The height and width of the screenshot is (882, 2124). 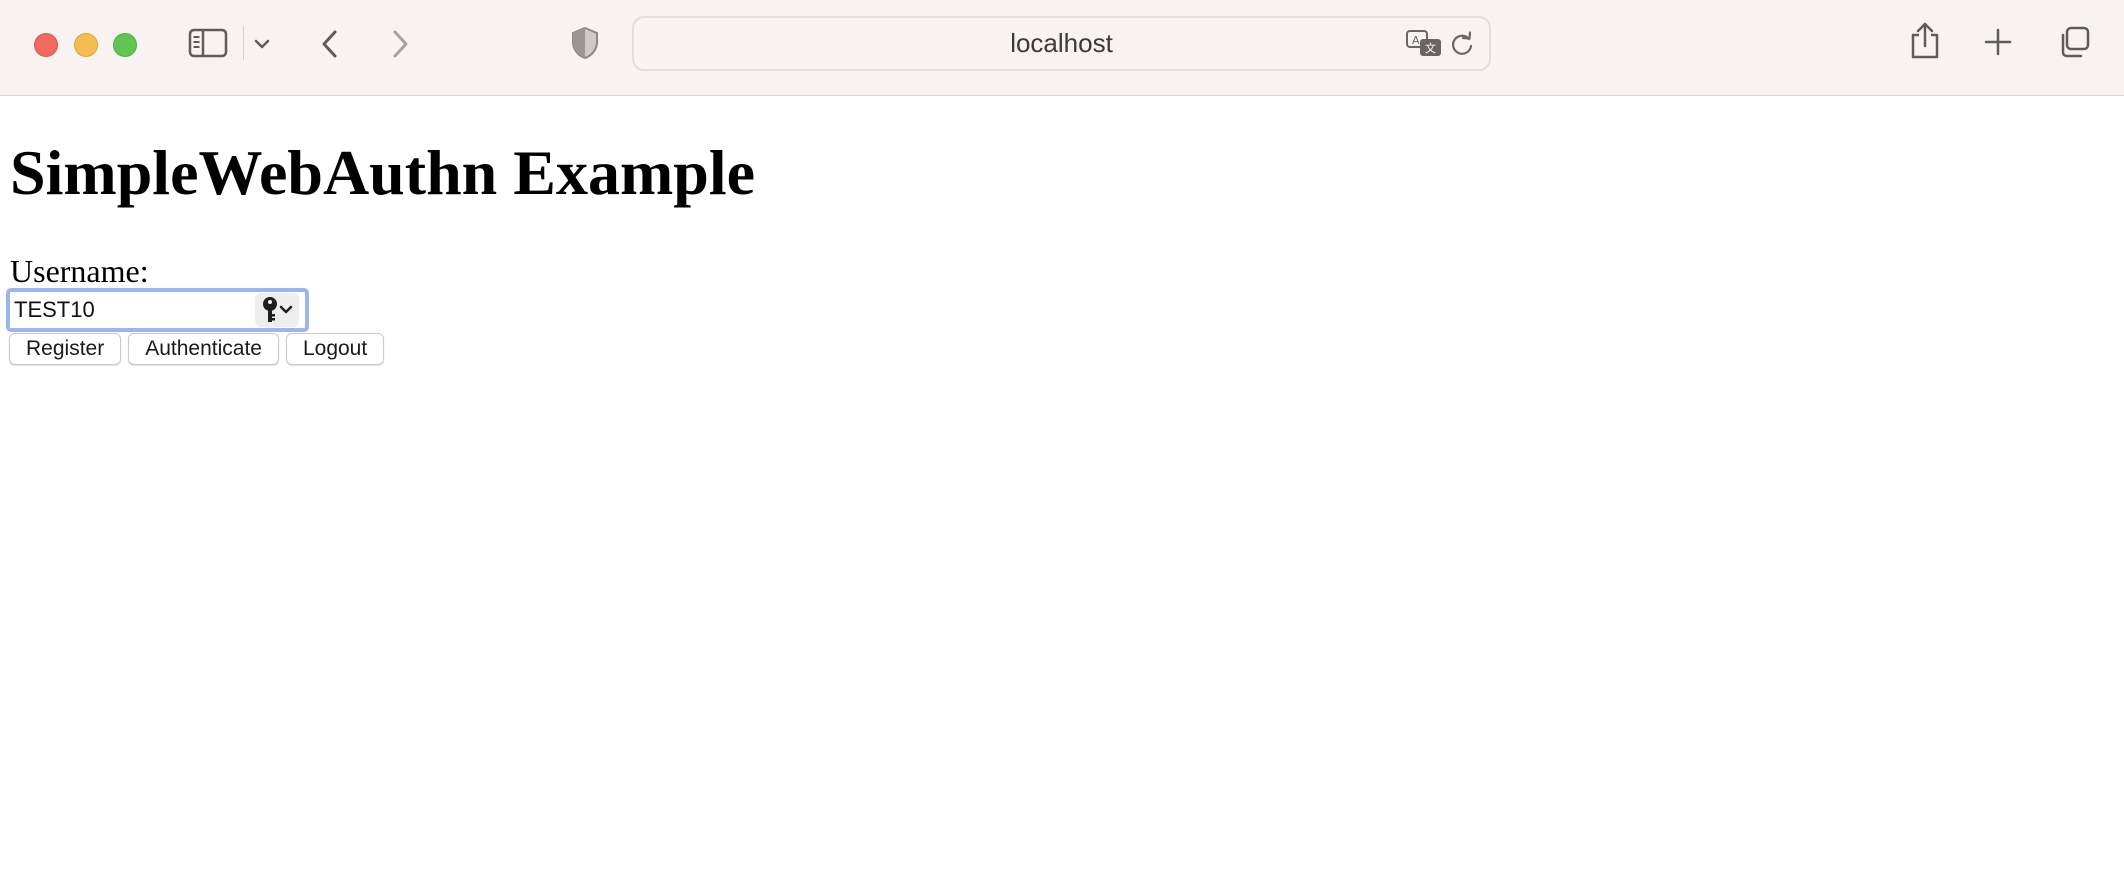 I want to click on toolbar-divider, so click(x=243, y=43).